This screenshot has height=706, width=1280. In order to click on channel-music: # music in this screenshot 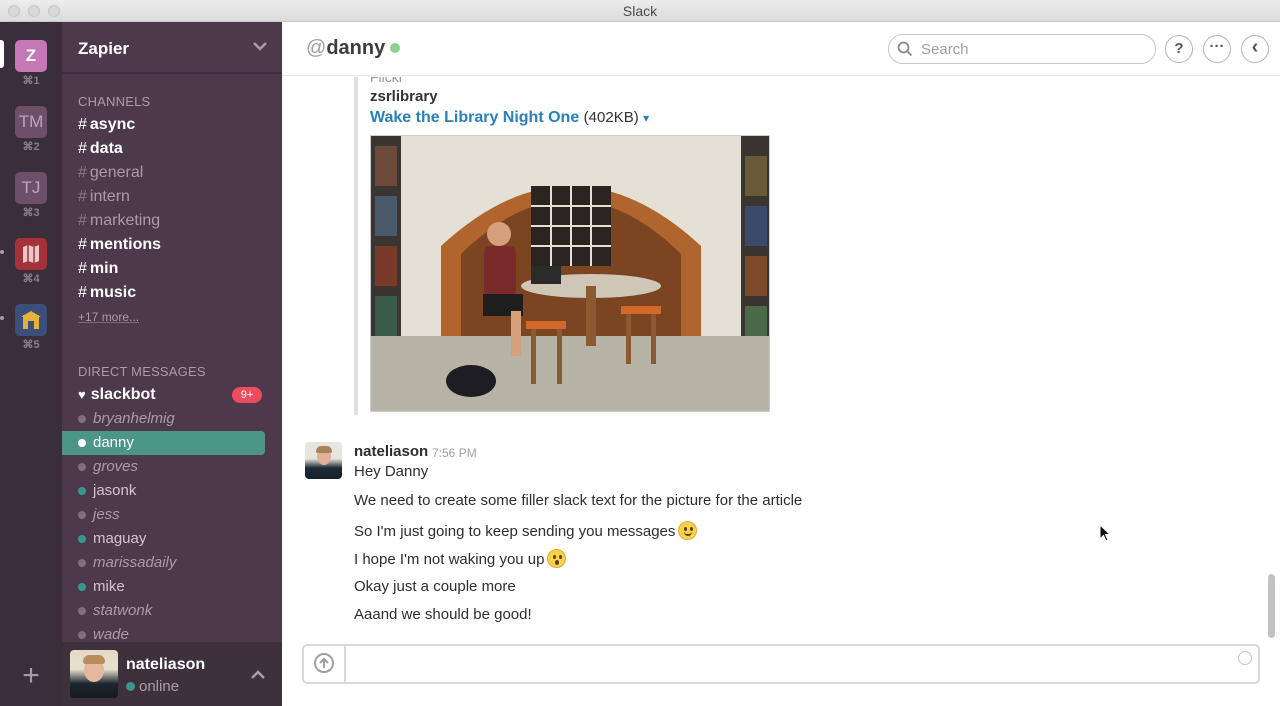, I will do `click(172, 293)`.